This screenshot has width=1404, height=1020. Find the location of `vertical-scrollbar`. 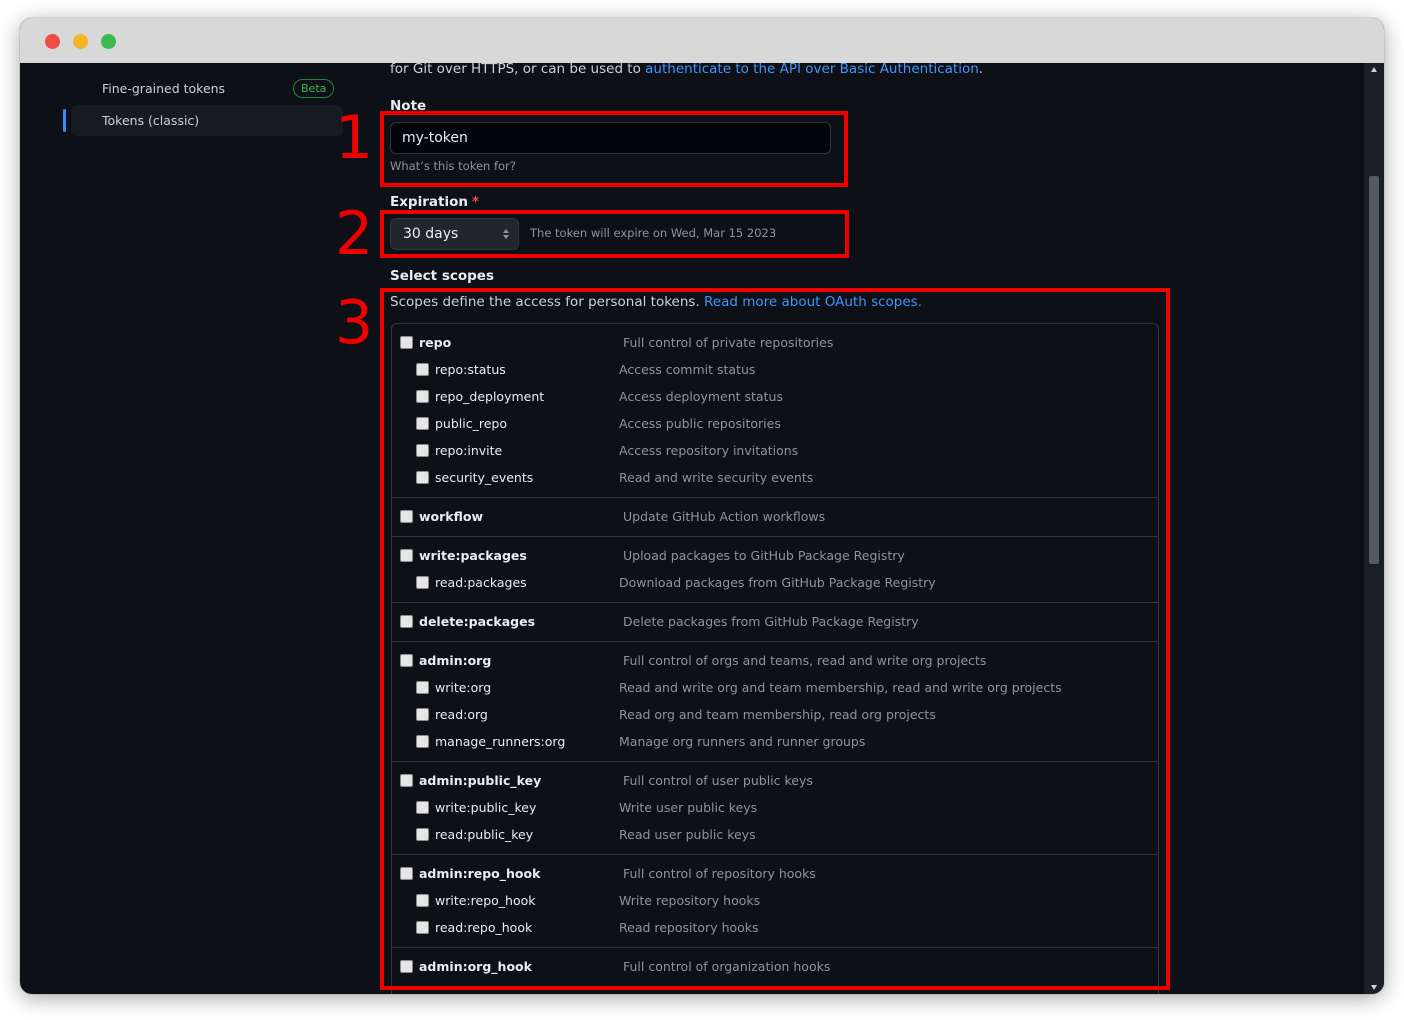

vertical-scrollbar is located at coordinates (1374, 528).